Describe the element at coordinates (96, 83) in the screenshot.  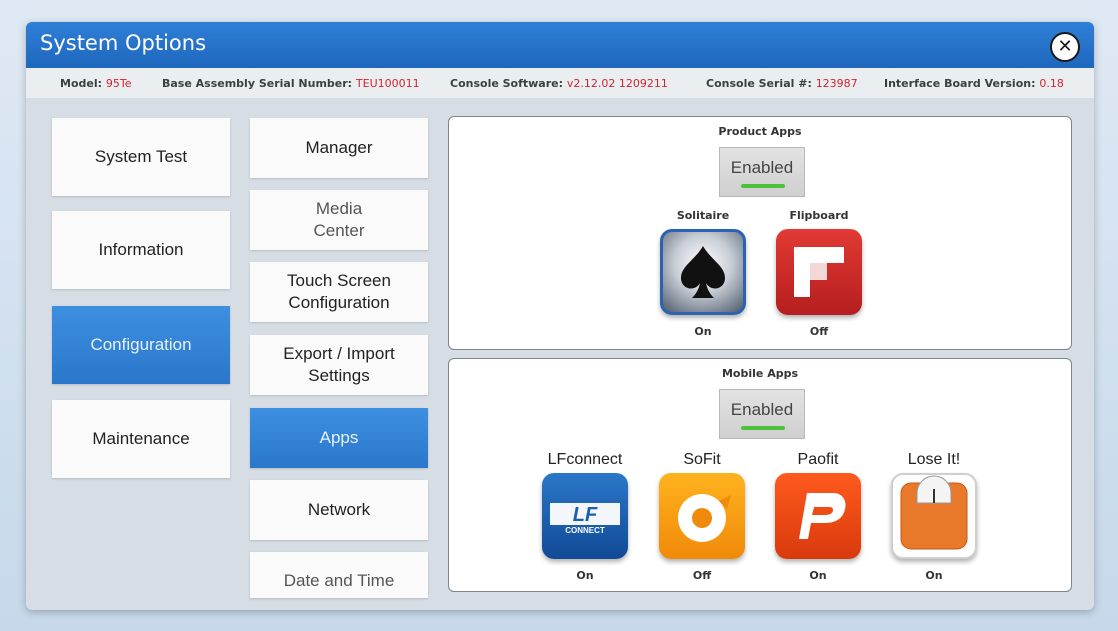
I see `model-info: Model: 95Te` at that location.